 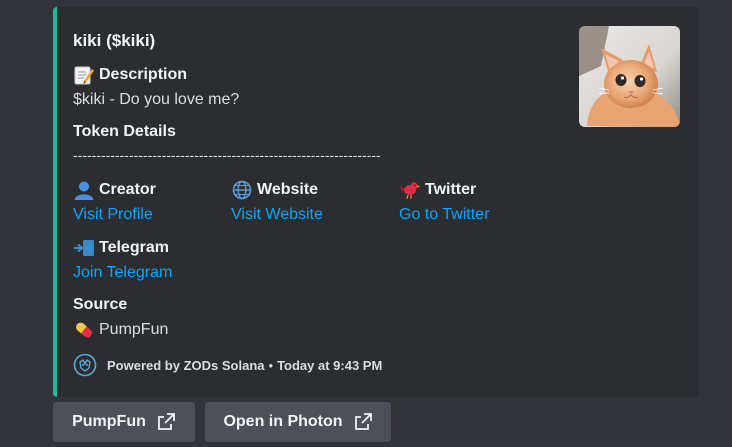 What do you see at coordinates (127, 189) in the screenshot?
I see `creator-label: Creator` at bounding box center [127, 189].